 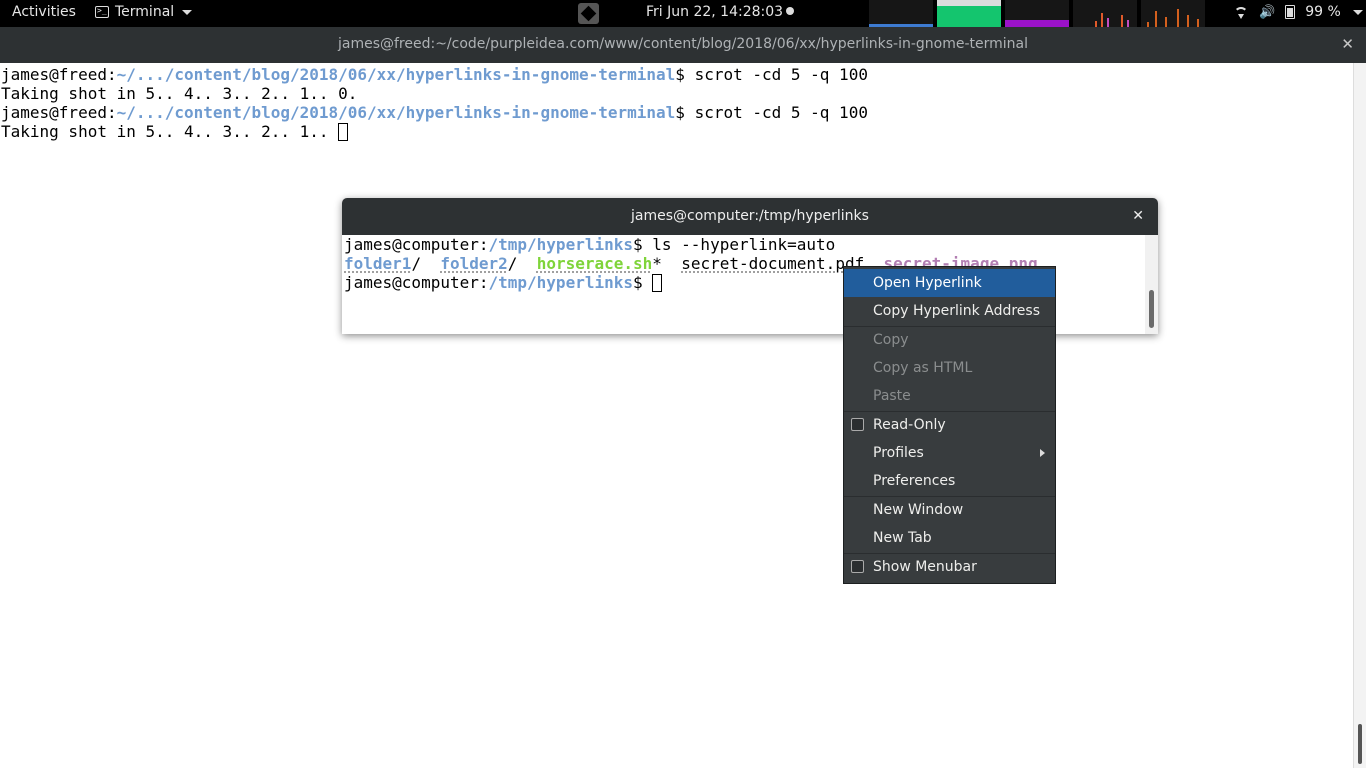 What do you see at coordinates (772, 263) in the screenshot?
I see `hyperlink-secret-document: secret-document.pdf` at bounding box center [772, 263].